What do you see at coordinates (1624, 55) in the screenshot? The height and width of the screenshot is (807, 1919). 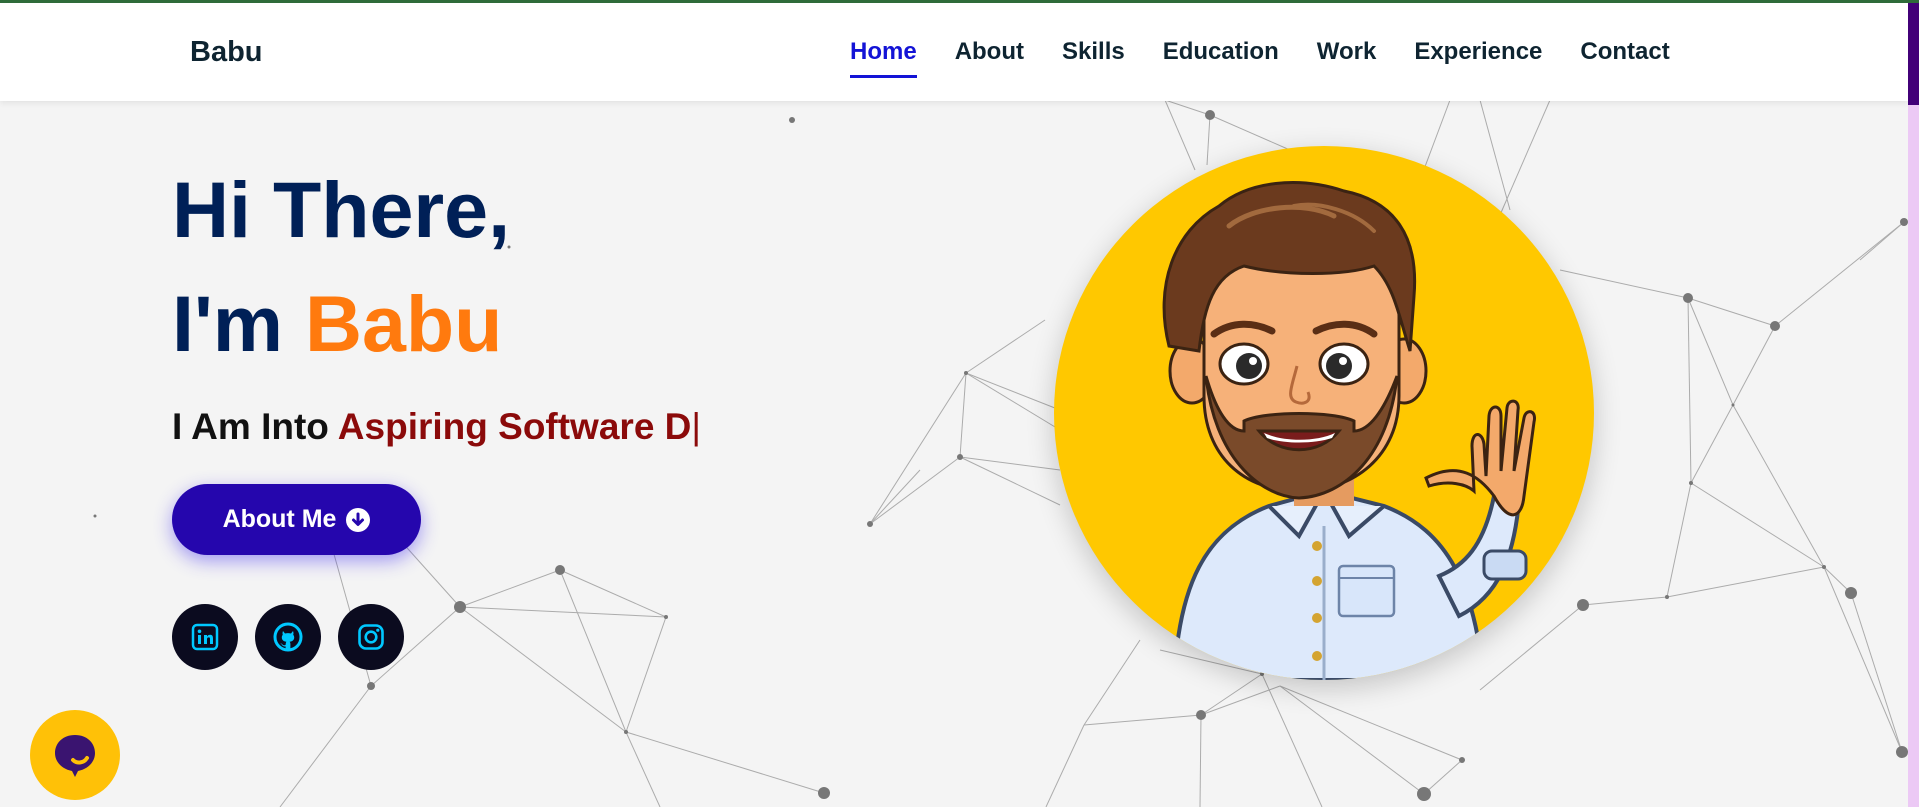 I see `nav-item-contact: Contact` at bounding box center [1624, 55].